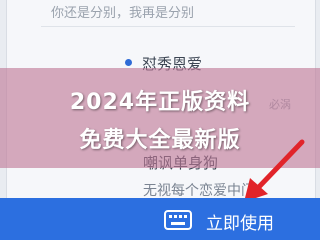 This screenshot has height=240, width=320. I want to click on keyboard-icon, so click(178, 220).